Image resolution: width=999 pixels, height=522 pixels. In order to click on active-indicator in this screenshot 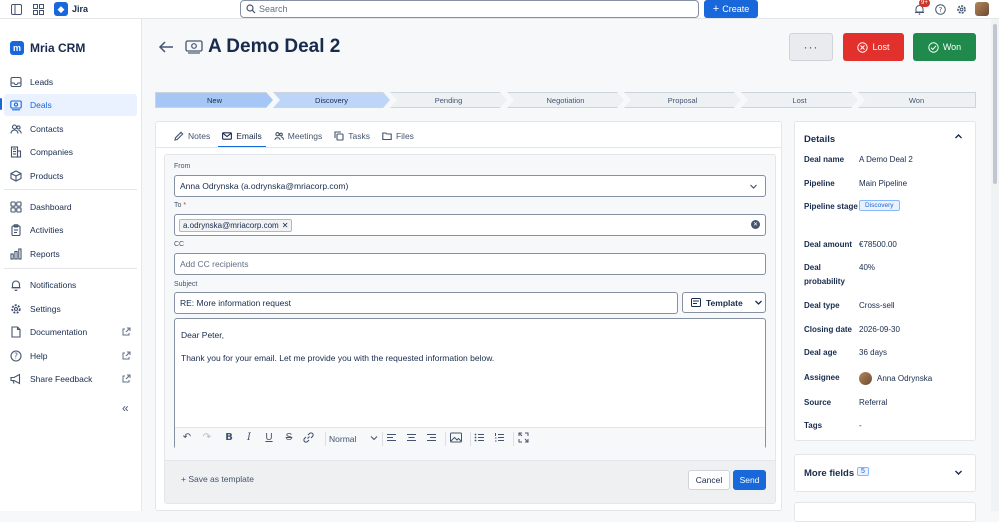, I will do `click(1, 104)`.